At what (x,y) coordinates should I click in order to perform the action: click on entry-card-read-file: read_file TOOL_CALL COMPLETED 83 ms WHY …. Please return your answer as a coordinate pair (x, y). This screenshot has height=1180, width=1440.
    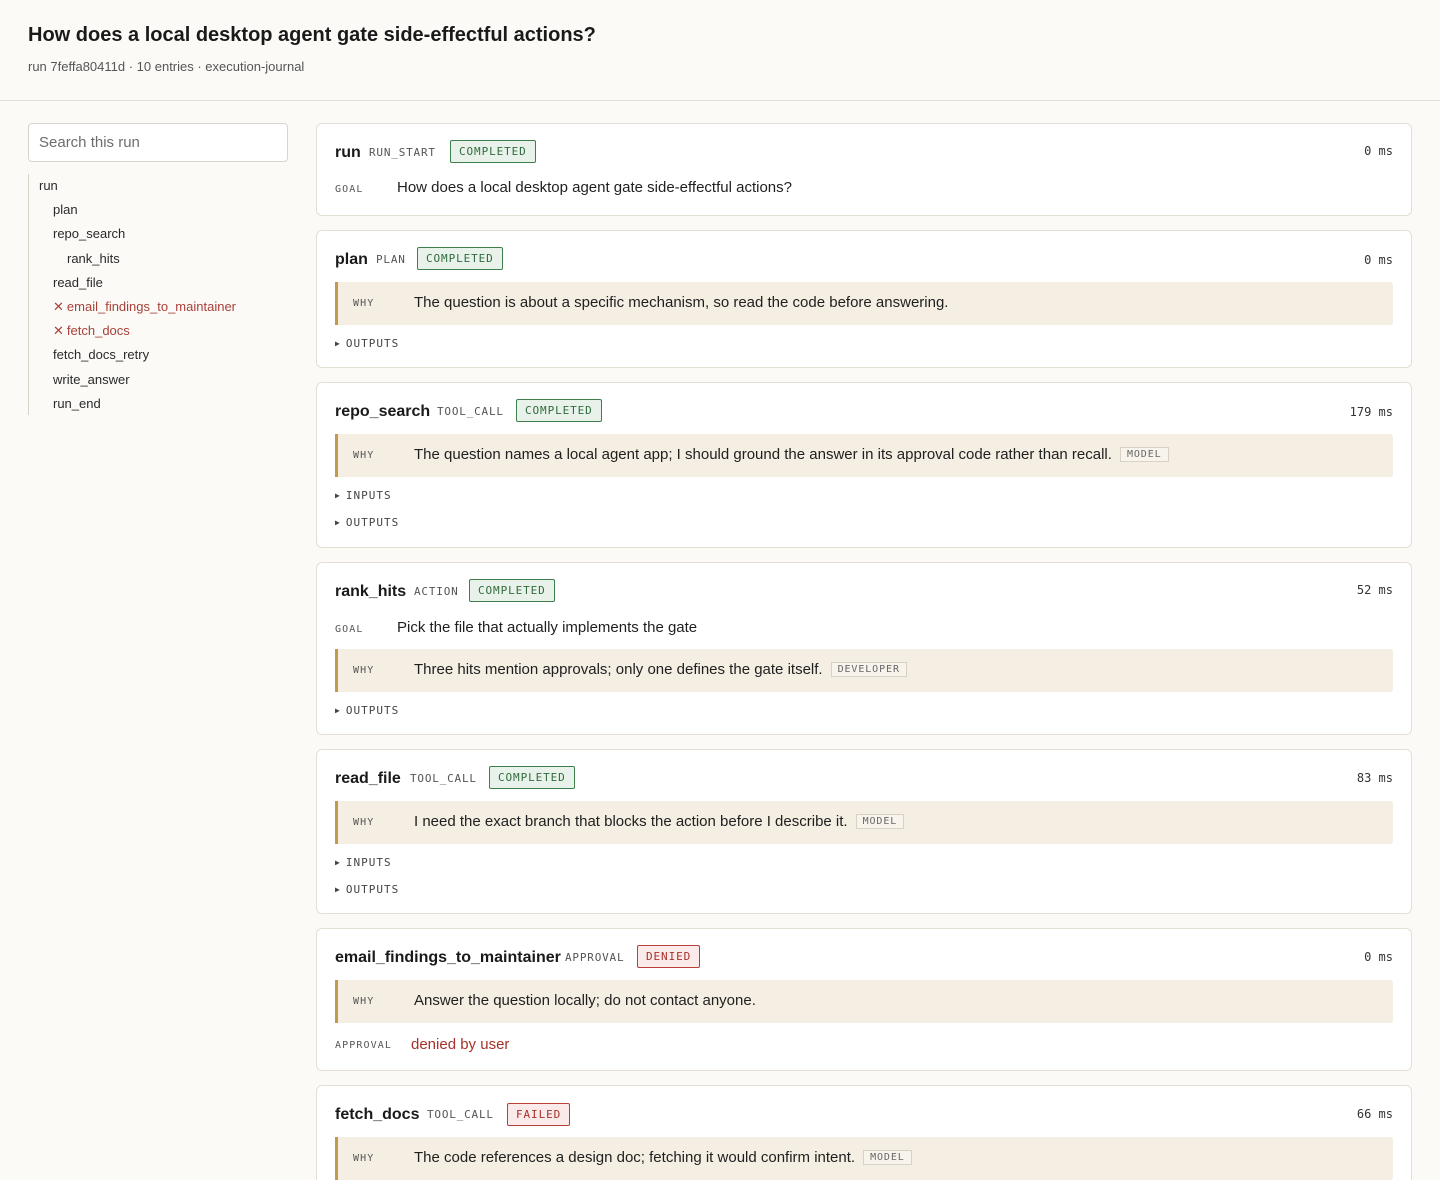
    Looking at the image, I should click on (864, 831).